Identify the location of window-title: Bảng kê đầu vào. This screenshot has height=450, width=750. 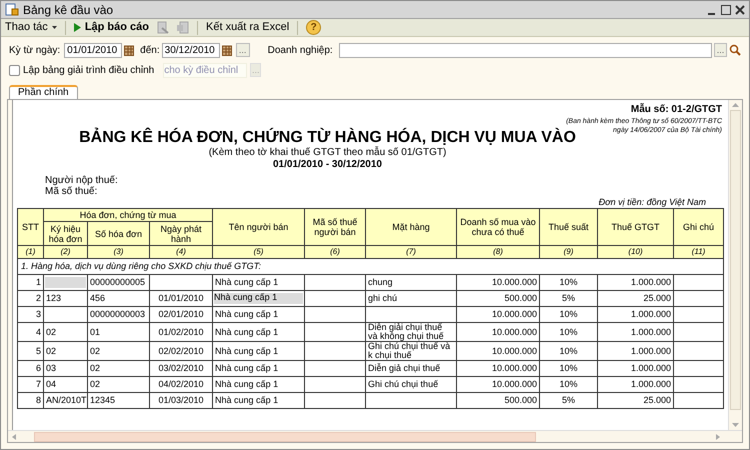
(68, 10).